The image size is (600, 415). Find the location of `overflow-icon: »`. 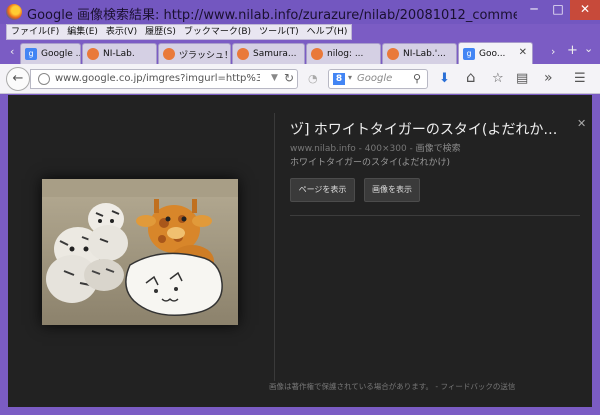

overflow-icon: » is located at coordinates (548, 78).